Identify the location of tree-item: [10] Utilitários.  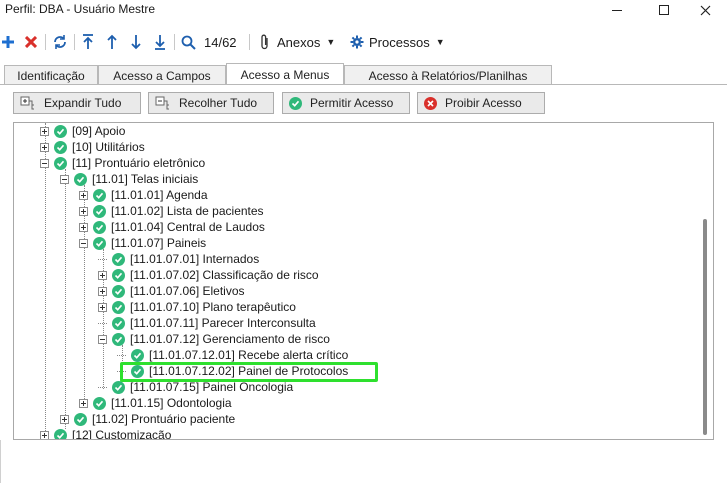
(92, 147).